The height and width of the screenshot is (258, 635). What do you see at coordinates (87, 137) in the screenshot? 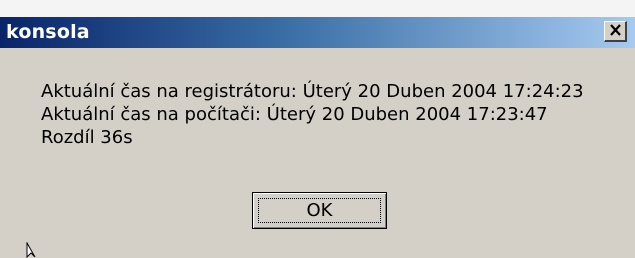
I see `time-difference-text: Rozdíl 36s` at bounding box center [87, 137].